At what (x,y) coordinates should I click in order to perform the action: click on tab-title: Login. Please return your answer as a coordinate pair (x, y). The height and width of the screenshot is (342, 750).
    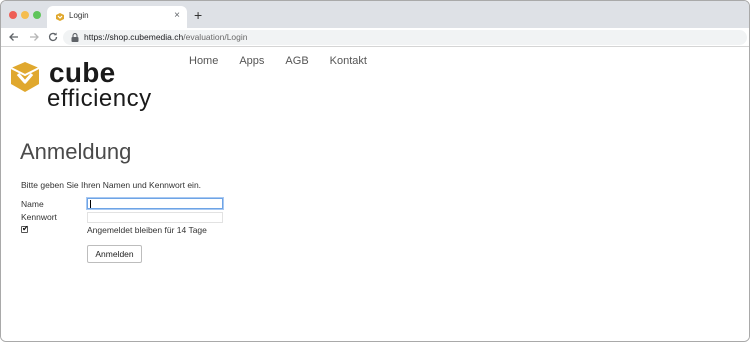
    Looking at the image, I should click on (79, 15).